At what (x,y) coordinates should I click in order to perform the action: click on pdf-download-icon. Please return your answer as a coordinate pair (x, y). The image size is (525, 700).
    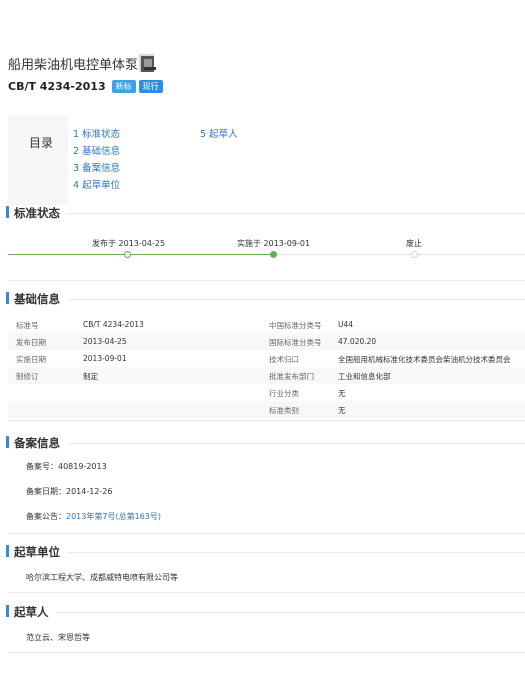
    Looking at the image, I should click on (147, 63).